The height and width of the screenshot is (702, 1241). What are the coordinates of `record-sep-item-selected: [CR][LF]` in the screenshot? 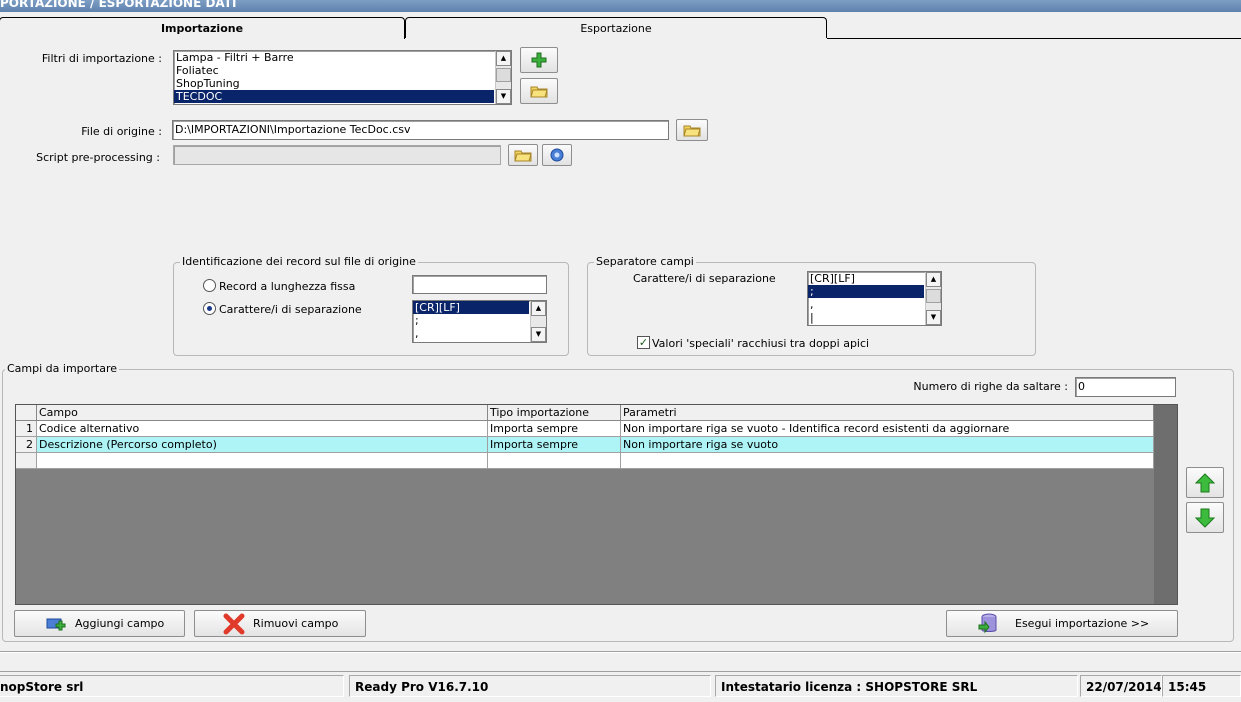 It's located at (471, 307).